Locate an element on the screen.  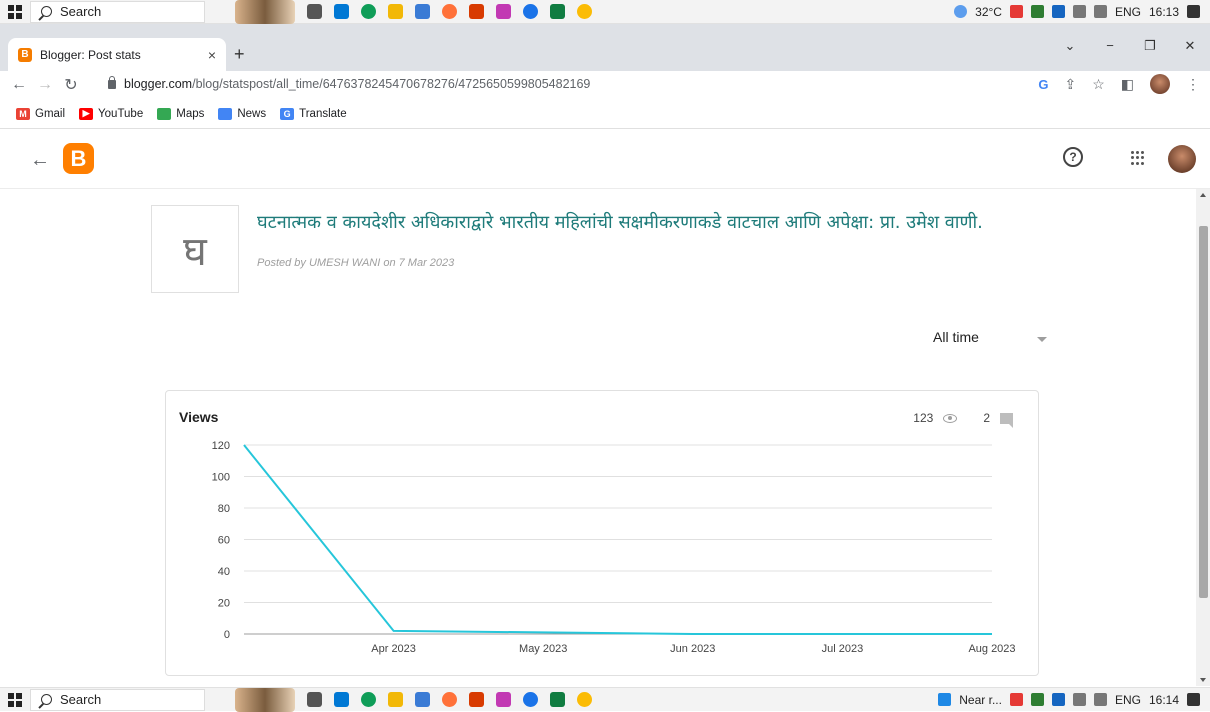
page-scrollbar is located at coordinates (1203, 437).